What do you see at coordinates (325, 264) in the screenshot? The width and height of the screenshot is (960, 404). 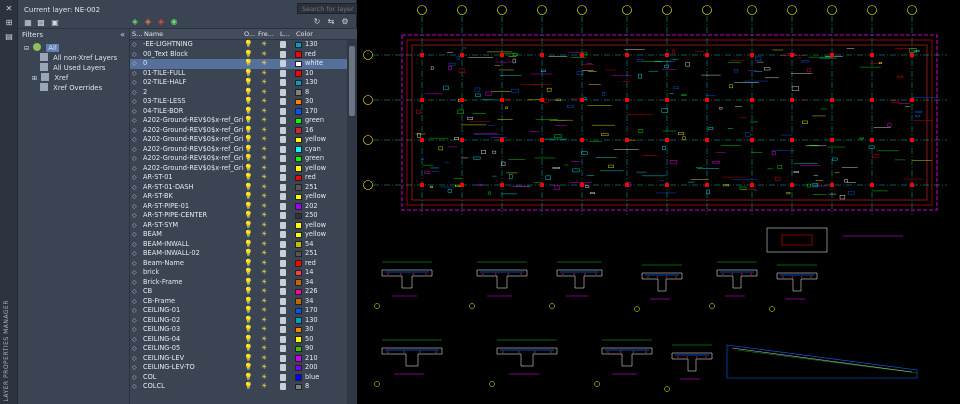 I see `color-value: red` at bounding box center [325, 264].